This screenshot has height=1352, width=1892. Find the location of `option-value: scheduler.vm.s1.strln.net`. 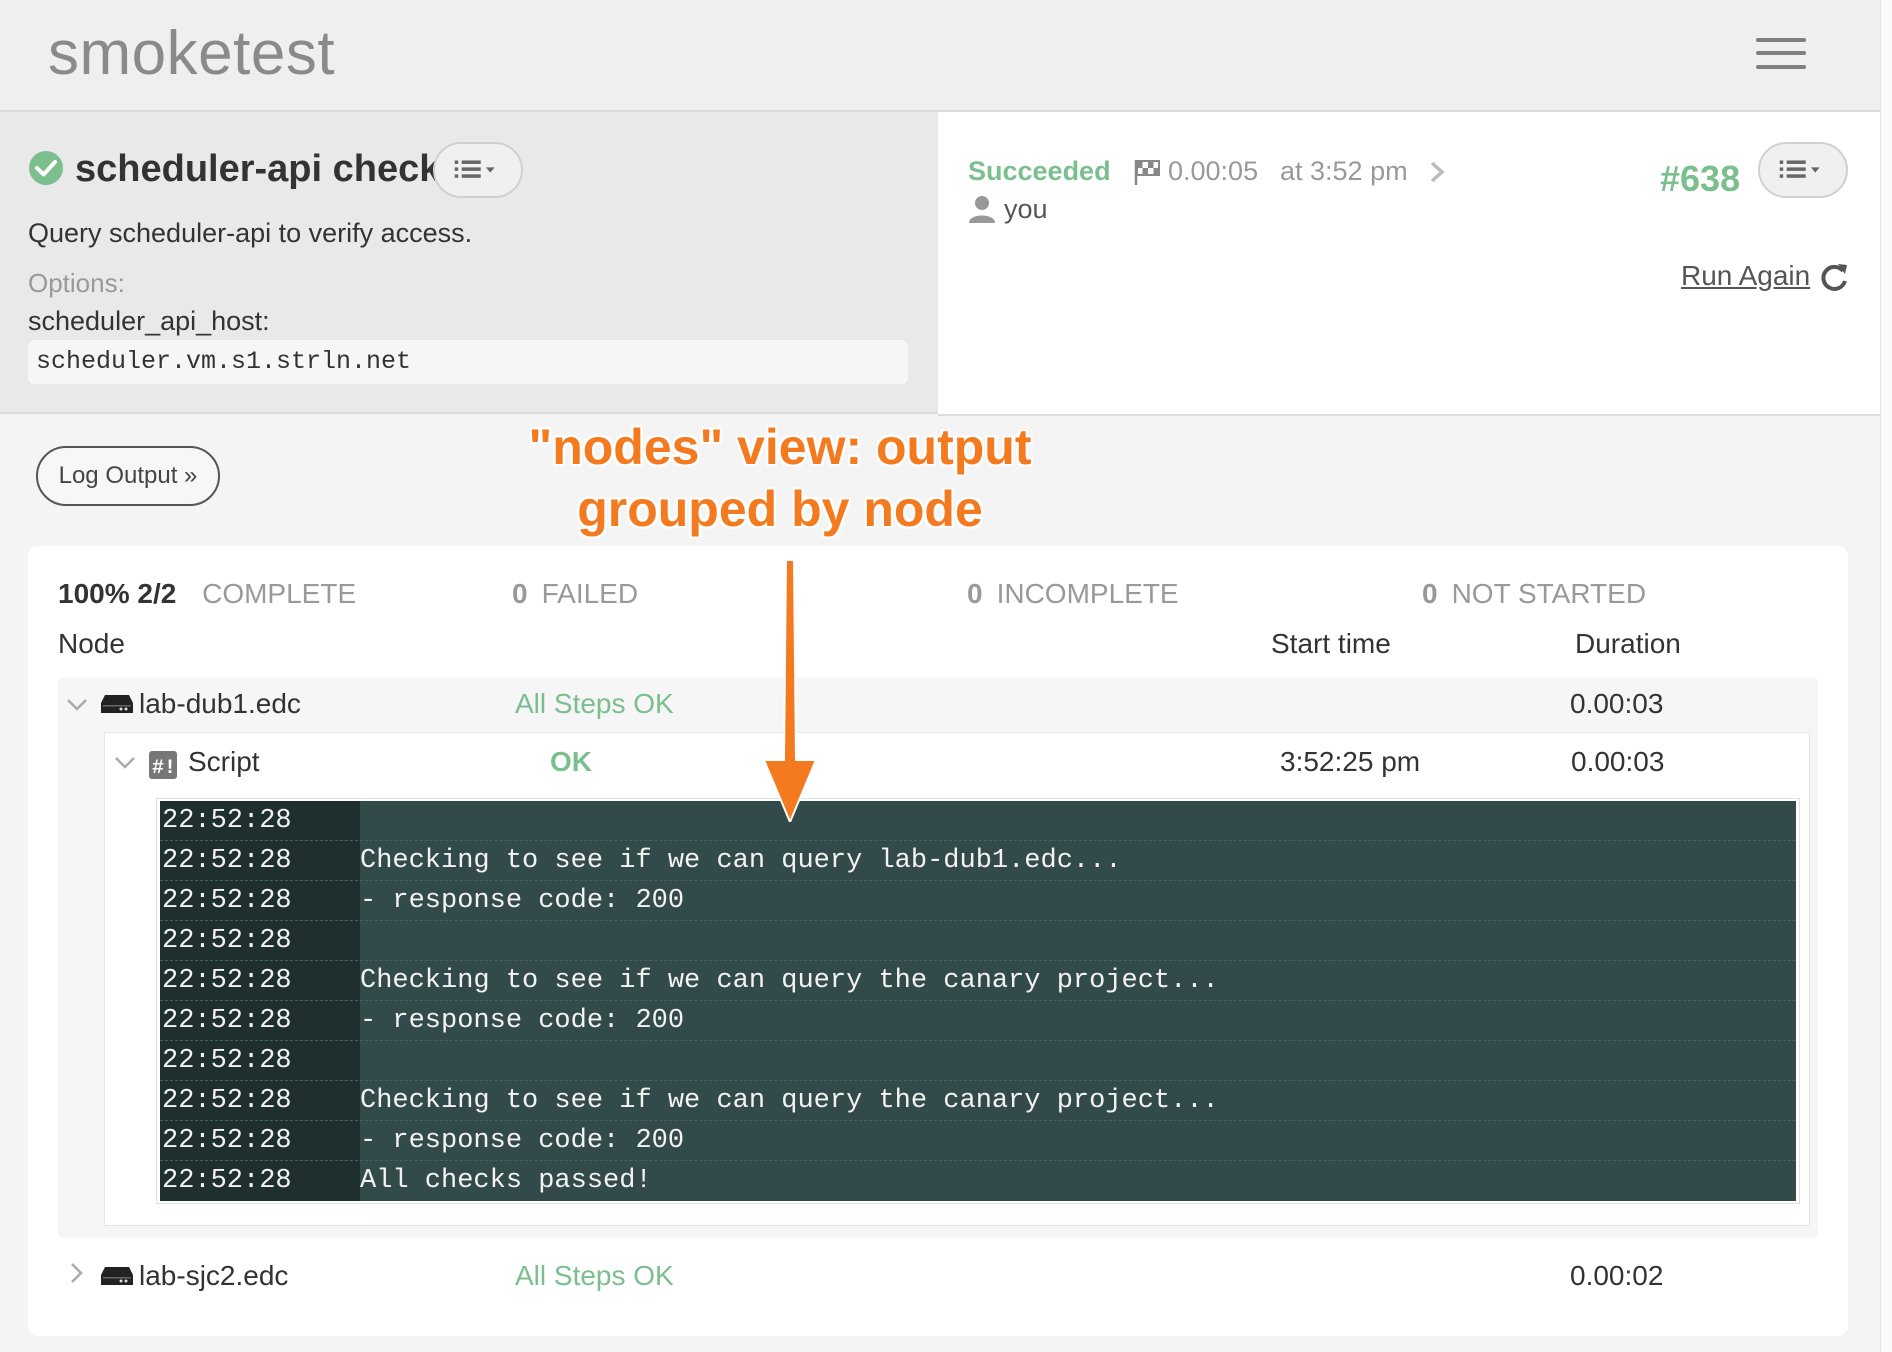

option-value: scheduler.vm.s1.strln.net is located at coordinates (468, 362).